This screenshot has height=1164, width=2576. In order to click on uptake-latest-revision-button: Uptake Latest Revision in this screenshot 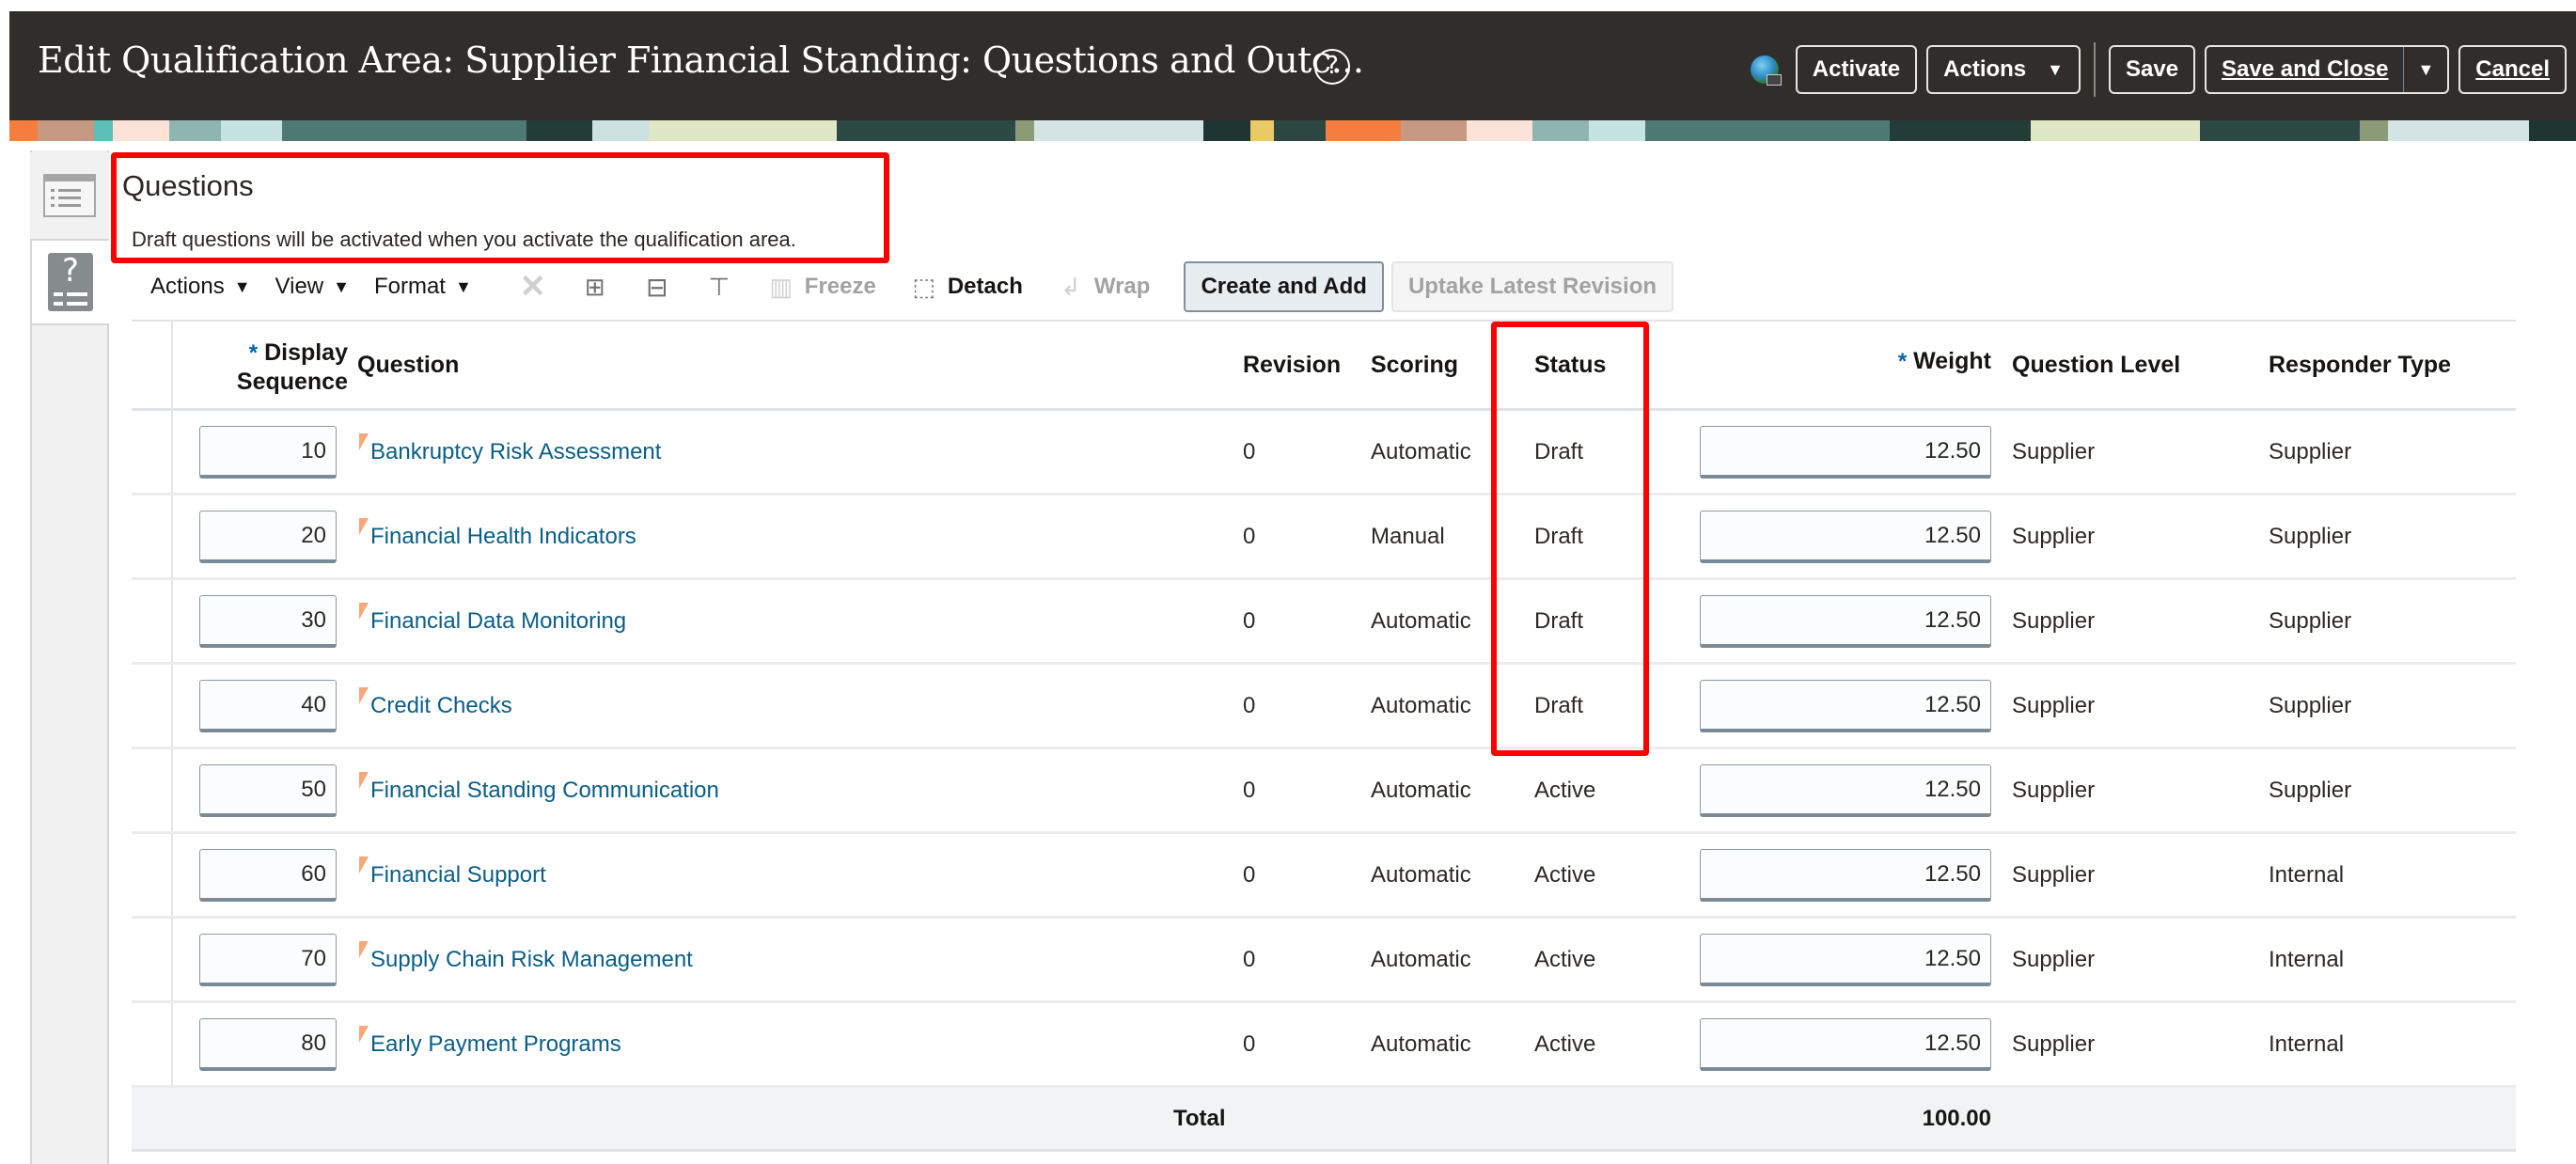, I will do `click(1532, 286)`.